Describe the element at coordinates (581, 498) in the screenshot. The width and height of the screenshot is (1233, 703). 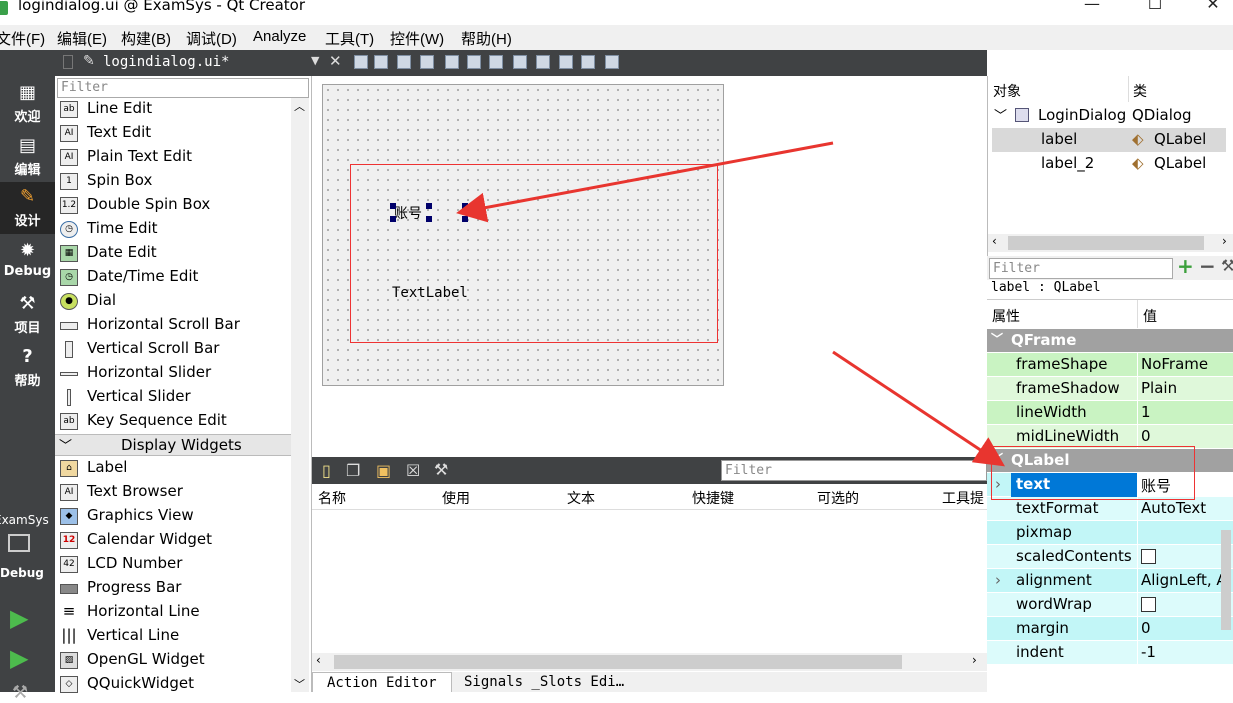
I see `col-text: 文本` at that location.